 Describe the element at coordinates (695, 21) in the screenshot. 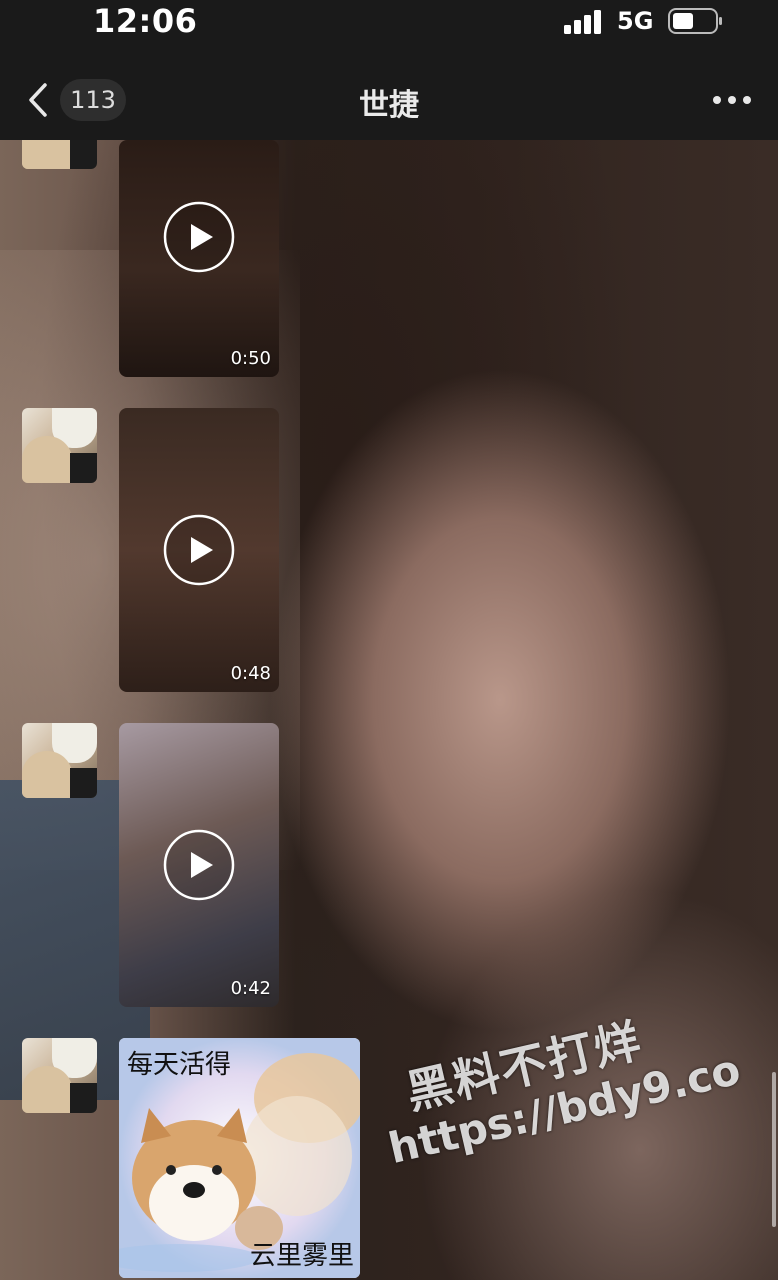

I see `battery-icon` at that location.